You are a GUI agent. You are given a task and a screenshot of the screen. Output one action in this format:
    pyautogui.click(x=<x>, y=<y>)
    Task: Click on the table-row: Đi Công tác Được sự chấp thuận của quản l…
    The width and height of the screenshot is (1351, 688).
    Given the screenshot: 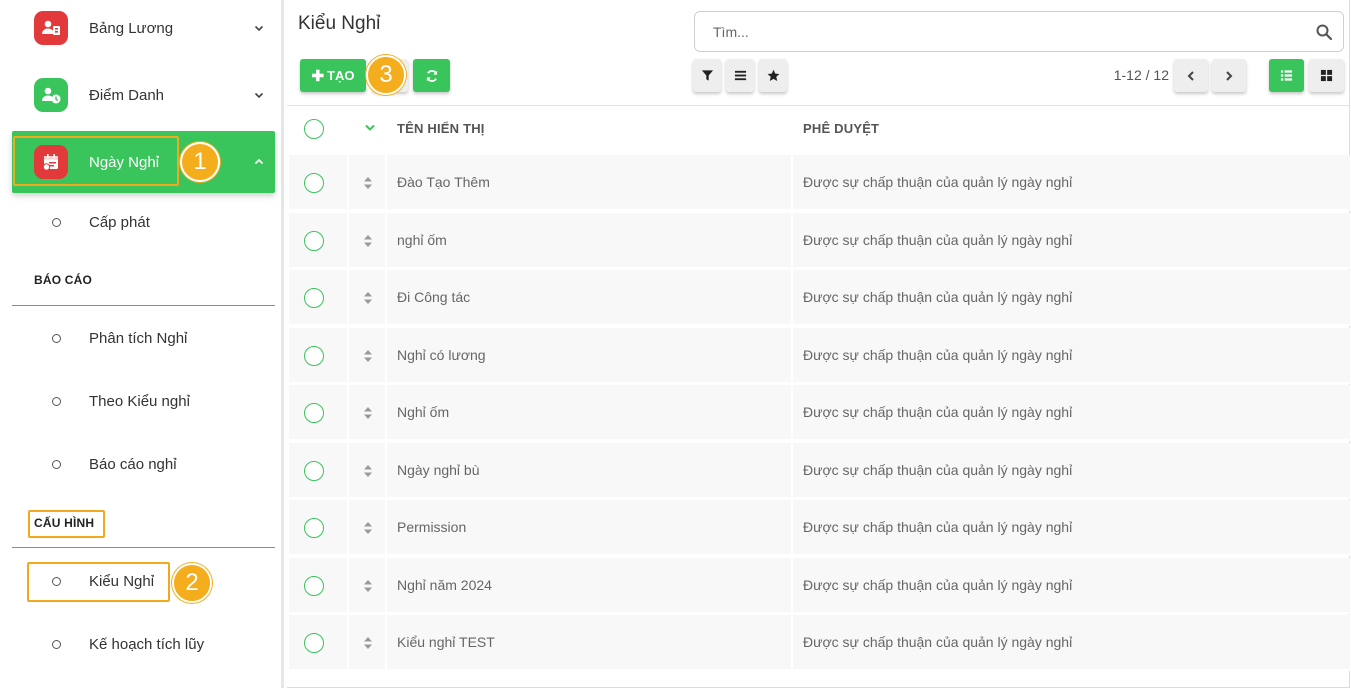 What is the action you would take?
    pyautogui.click(x=819, y=298)
    